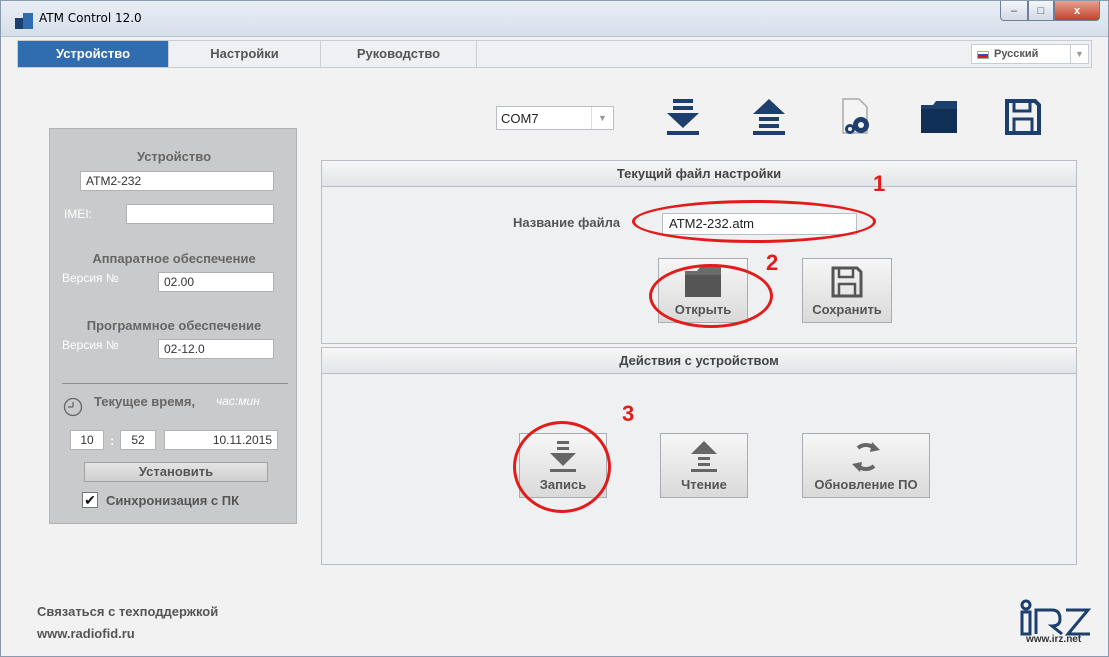  I want to click on sync-pc-label: Синхронизация с ПК, so click(173, 500).